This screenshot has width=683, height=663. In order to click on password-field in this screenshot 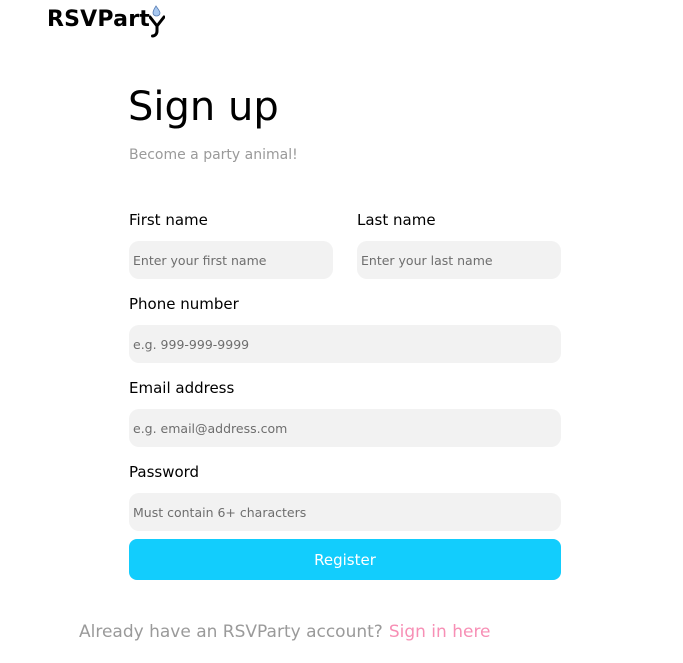, I will do `click(345, 512)`.